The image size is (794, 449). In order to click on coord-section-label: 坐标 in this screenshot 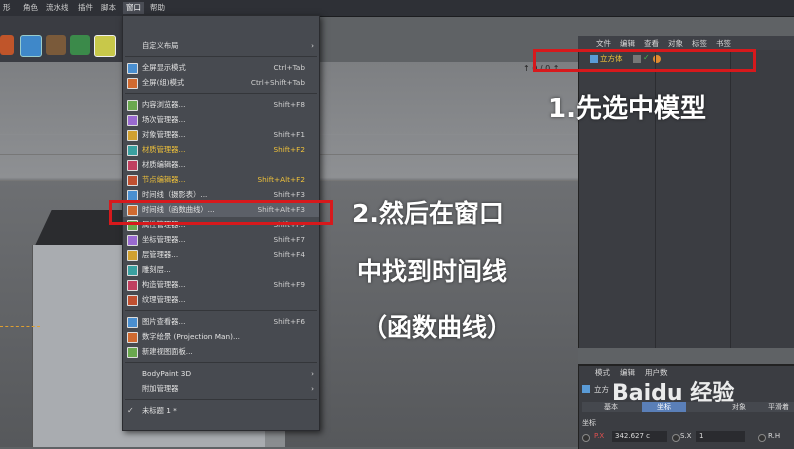, I will do `click(589, 423)`.